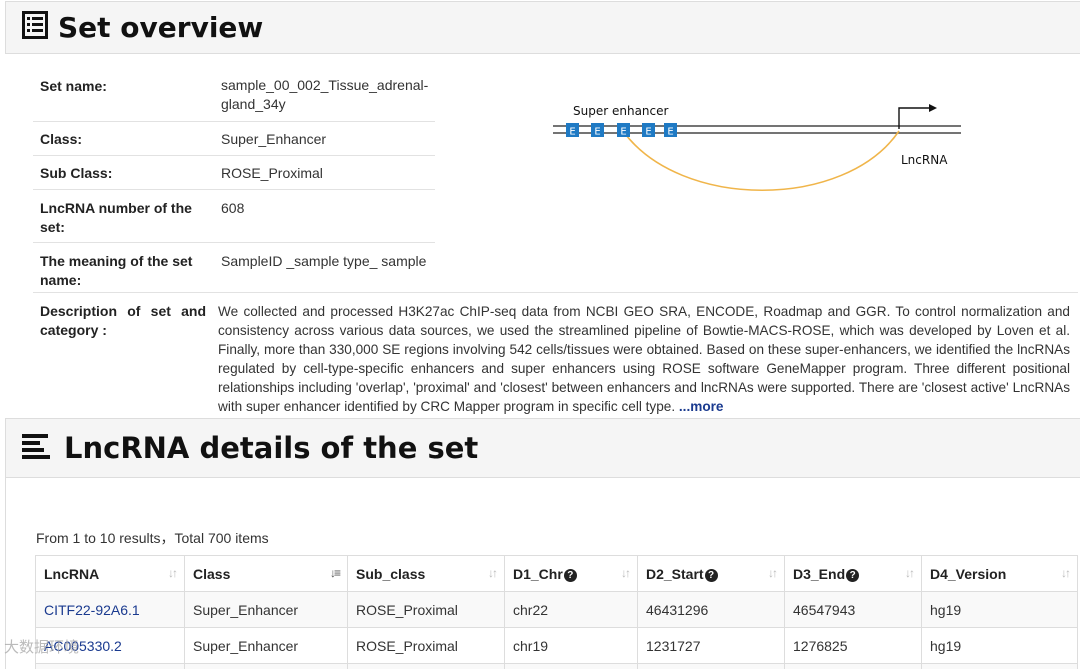 This screenshot has height=669, width=1080. What do you see at coordinates (274, 139) in the screenshot?
I see `class-value: Super_Enhancer` at bounding box center [274, 139].